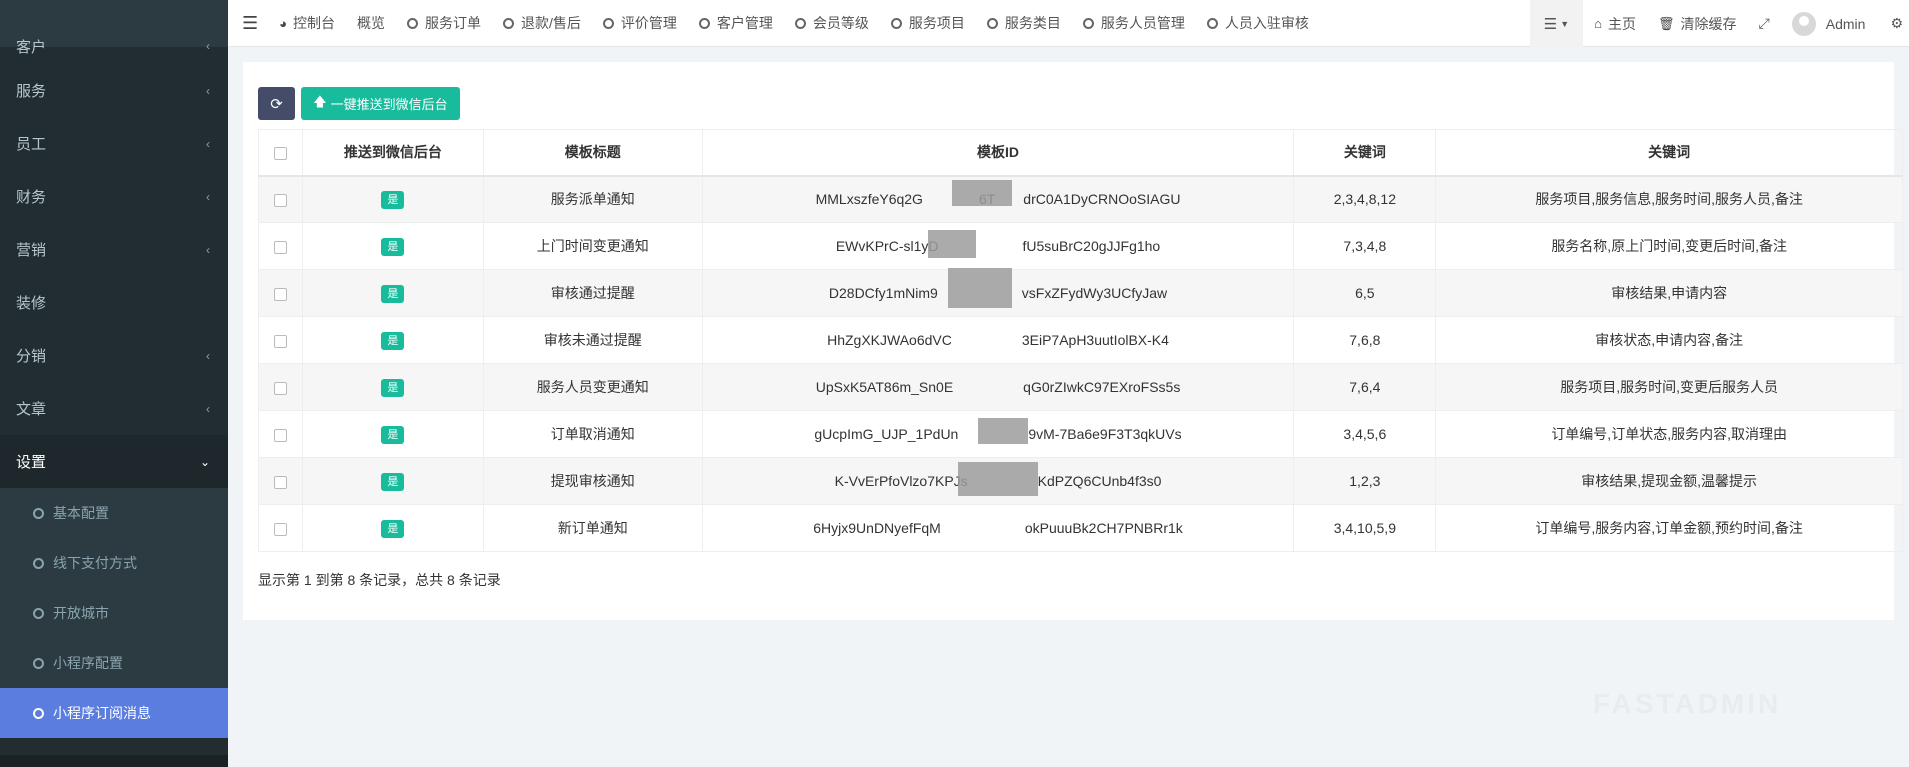 This screenshot has height=767, width=1909. Describe the element at coordinates (314, 23) in the screenshot. I see `nav-label: 控制台` at that location.